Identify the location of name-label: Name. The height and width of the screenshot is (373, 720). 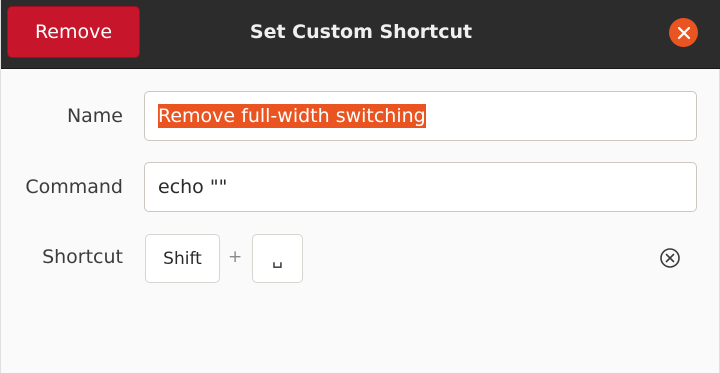
(94, 116).